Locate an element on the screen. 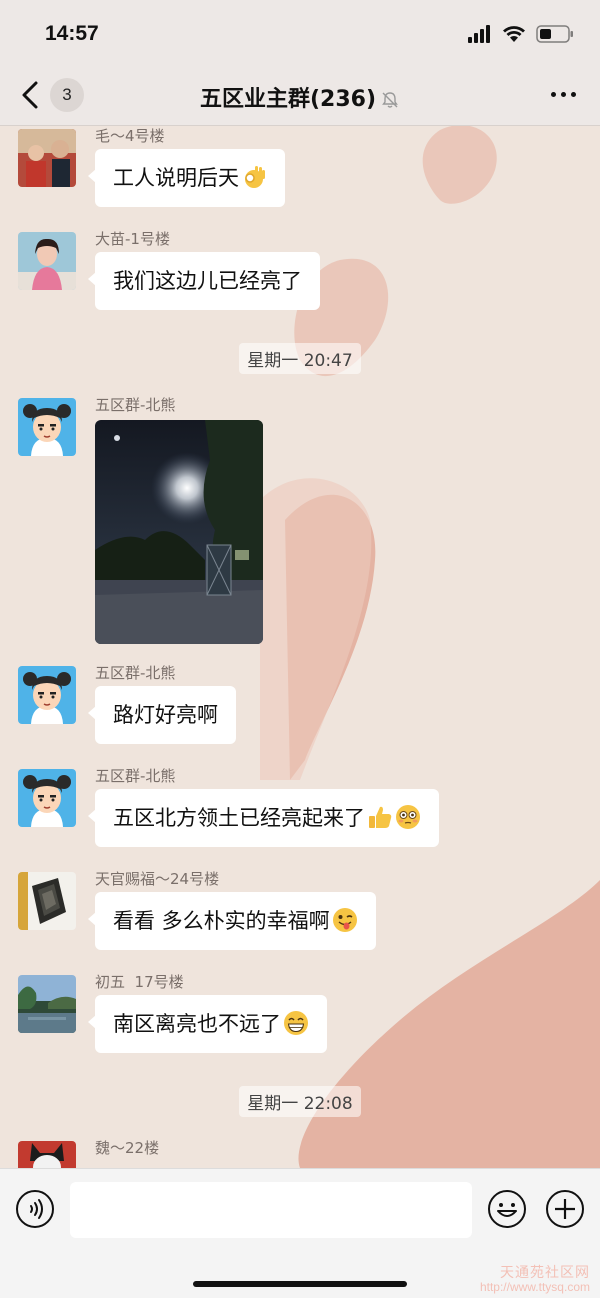  message-text: 南区离亮也不远了 is located at coordinates (197, 1024).